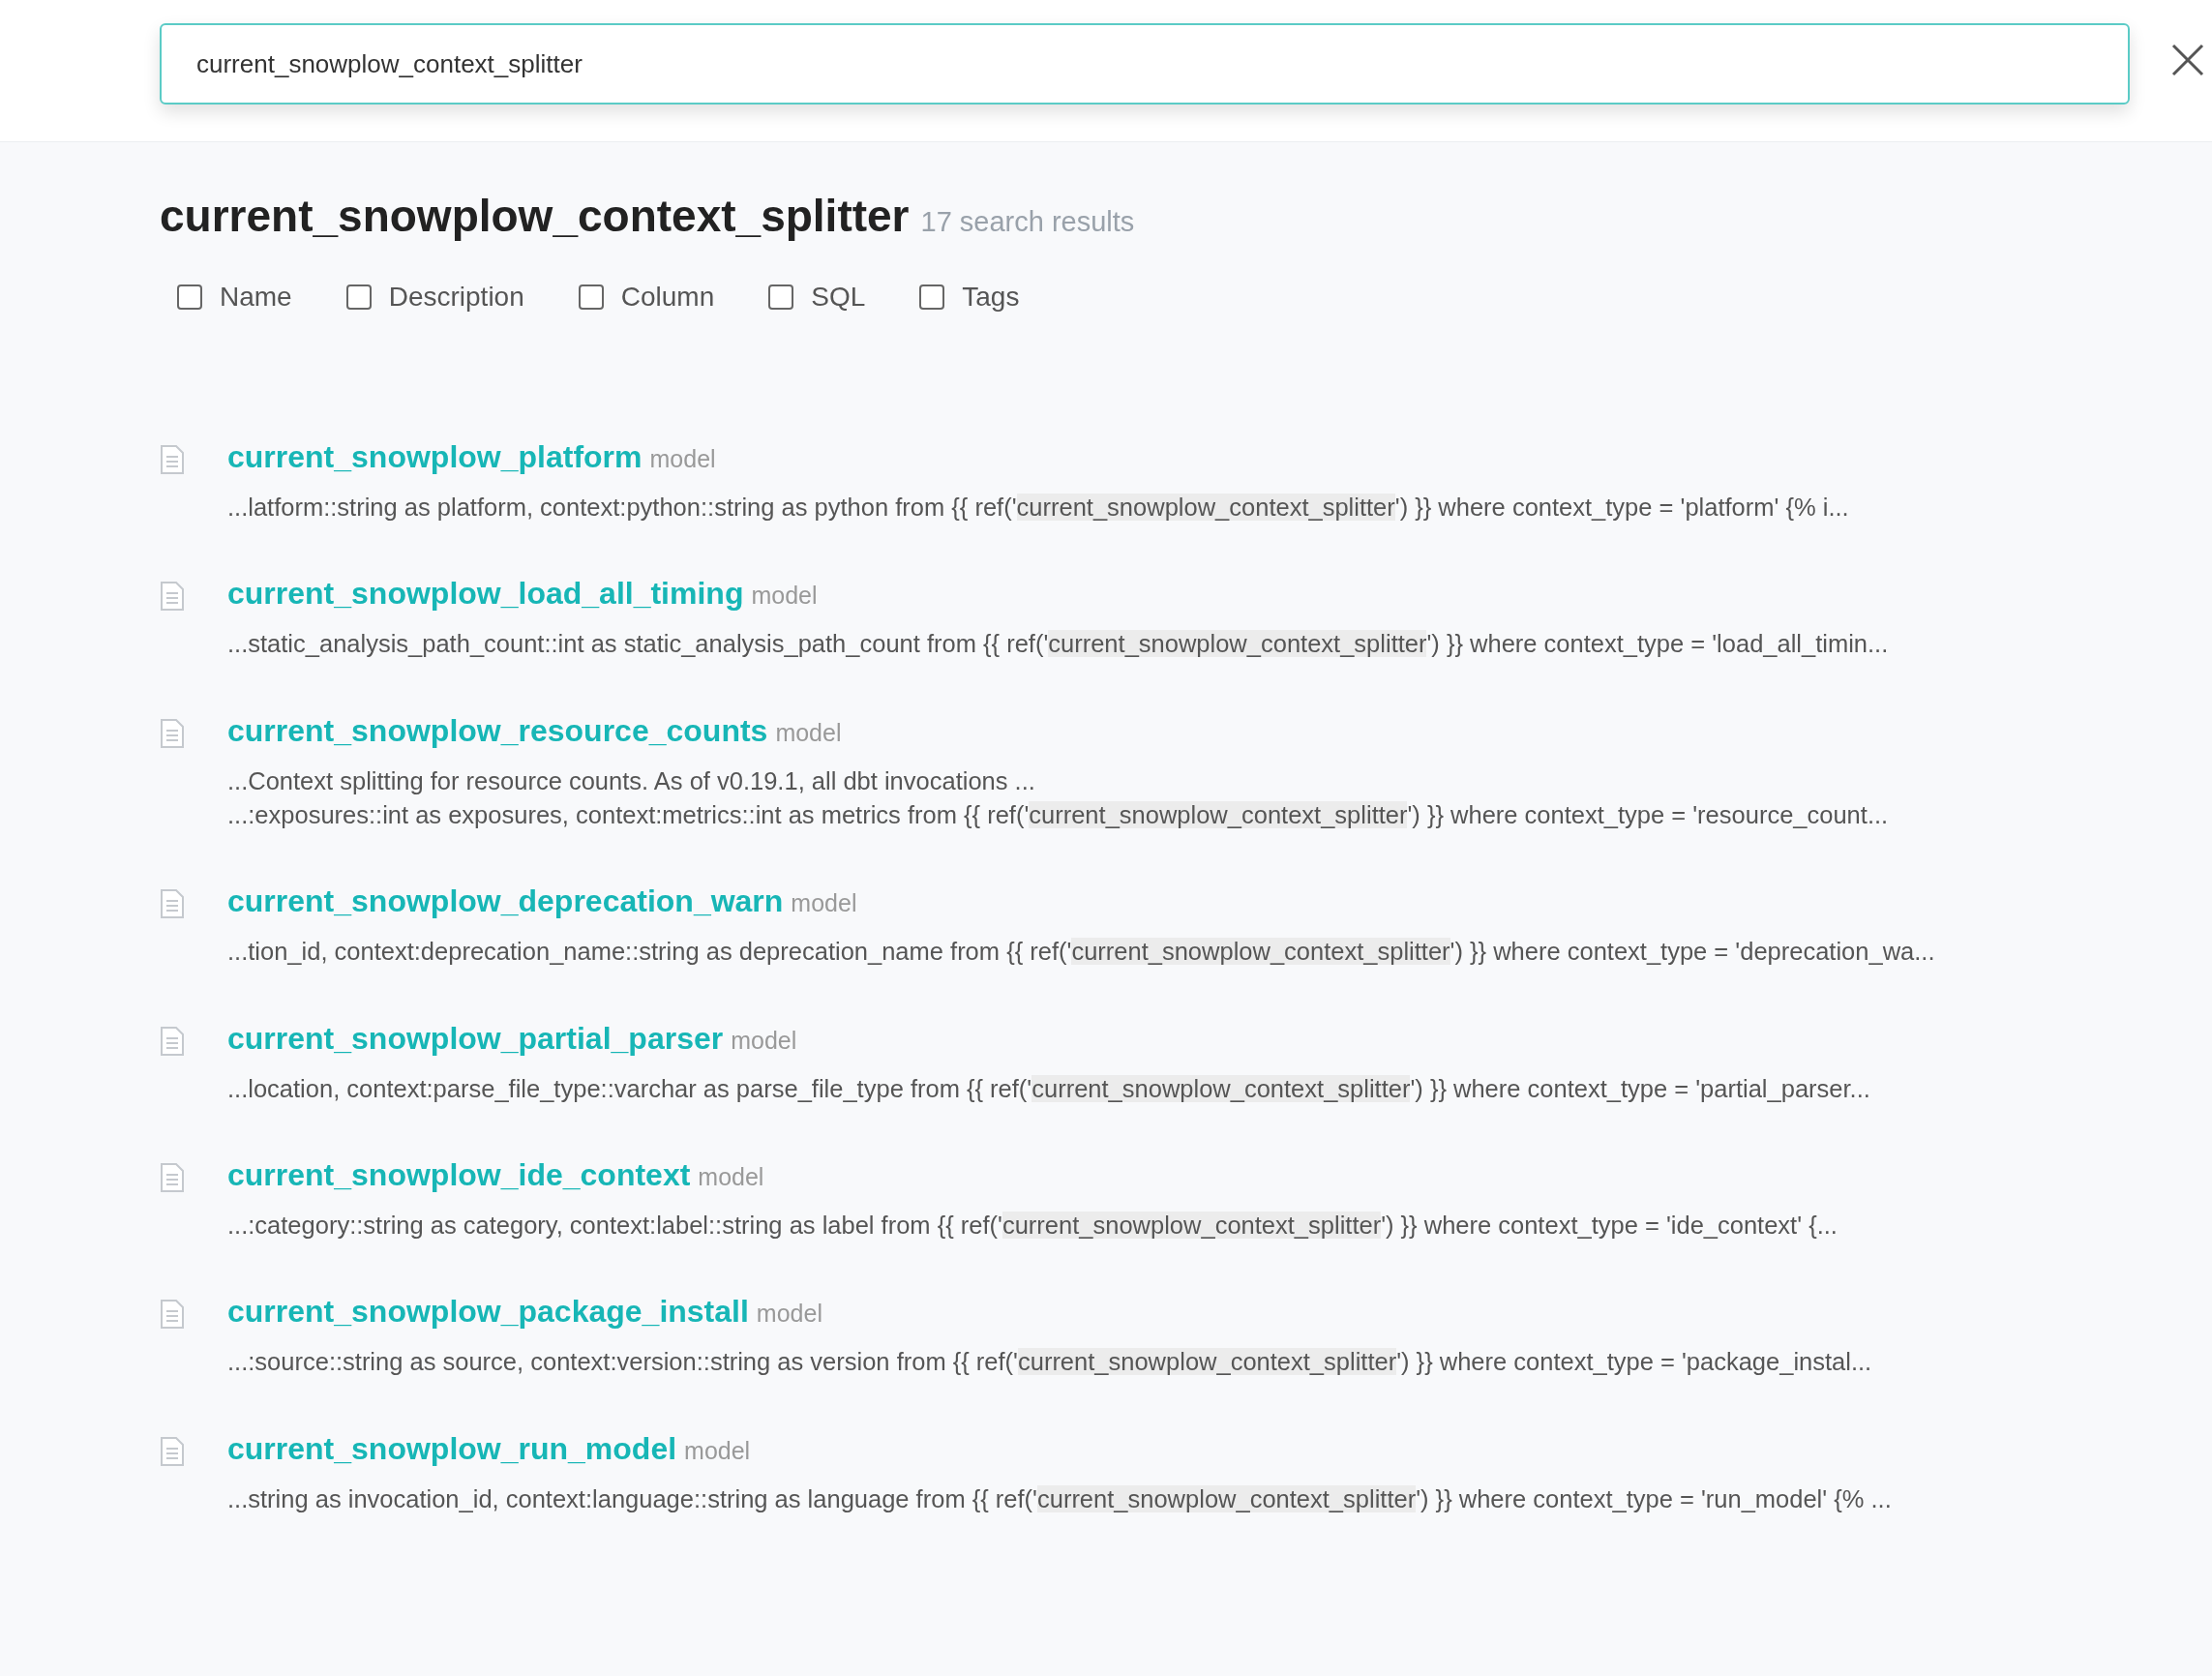 This screenshot has height=1676, width=2212. Describe the element at coordinates (452, 1448) in the screenshot. I see `result-link: current_snowplow_run_model` at that location.